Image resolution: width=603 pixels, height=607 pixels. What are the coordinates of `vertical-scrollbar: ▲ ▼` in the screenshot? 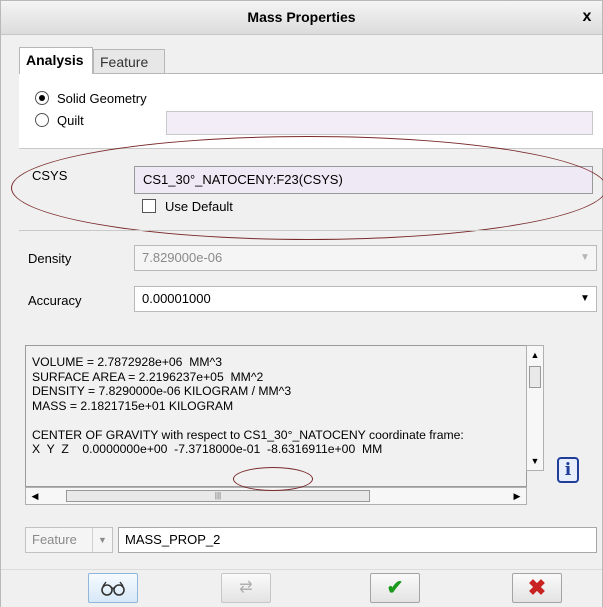 It's located at (535, 408).